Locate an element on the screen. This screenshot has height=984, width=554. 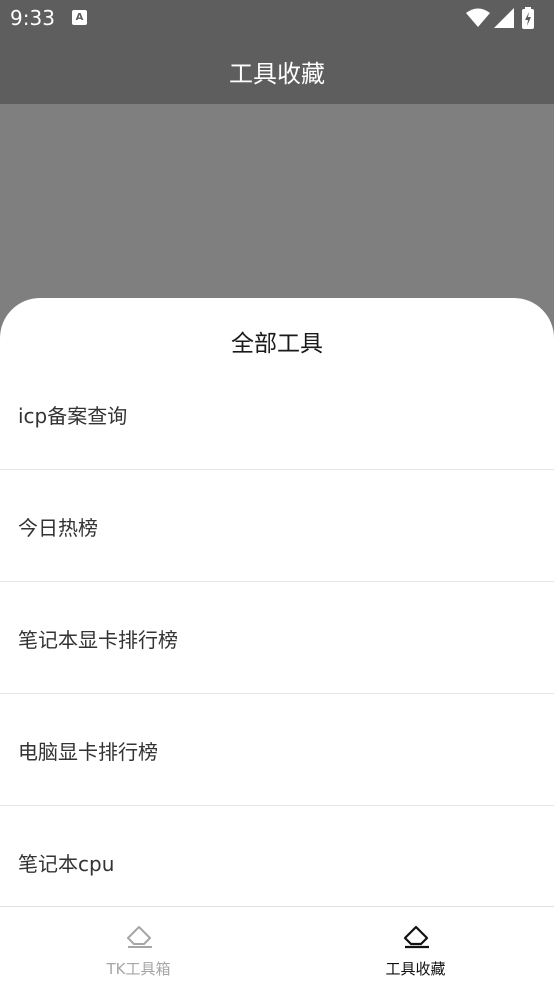
status-icons is located at coordinates (504, 18).